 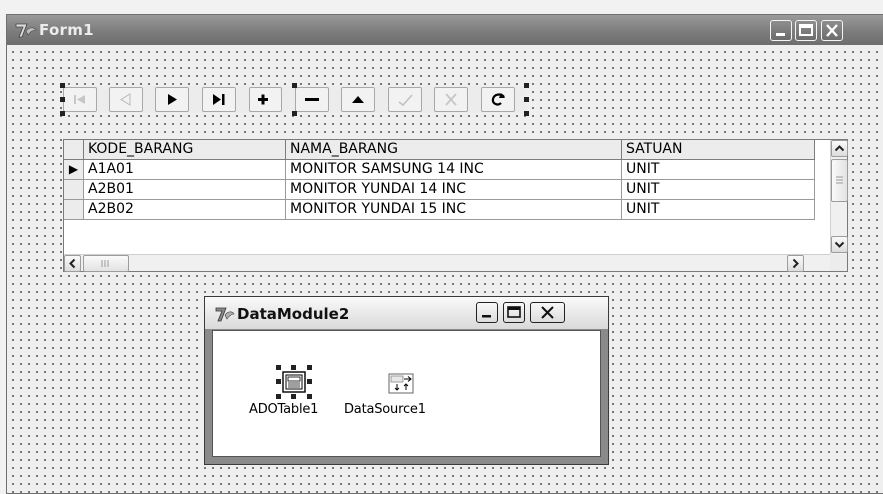 I want to click on column-header-satuan: SATUAN, so click(x=718, y=150).